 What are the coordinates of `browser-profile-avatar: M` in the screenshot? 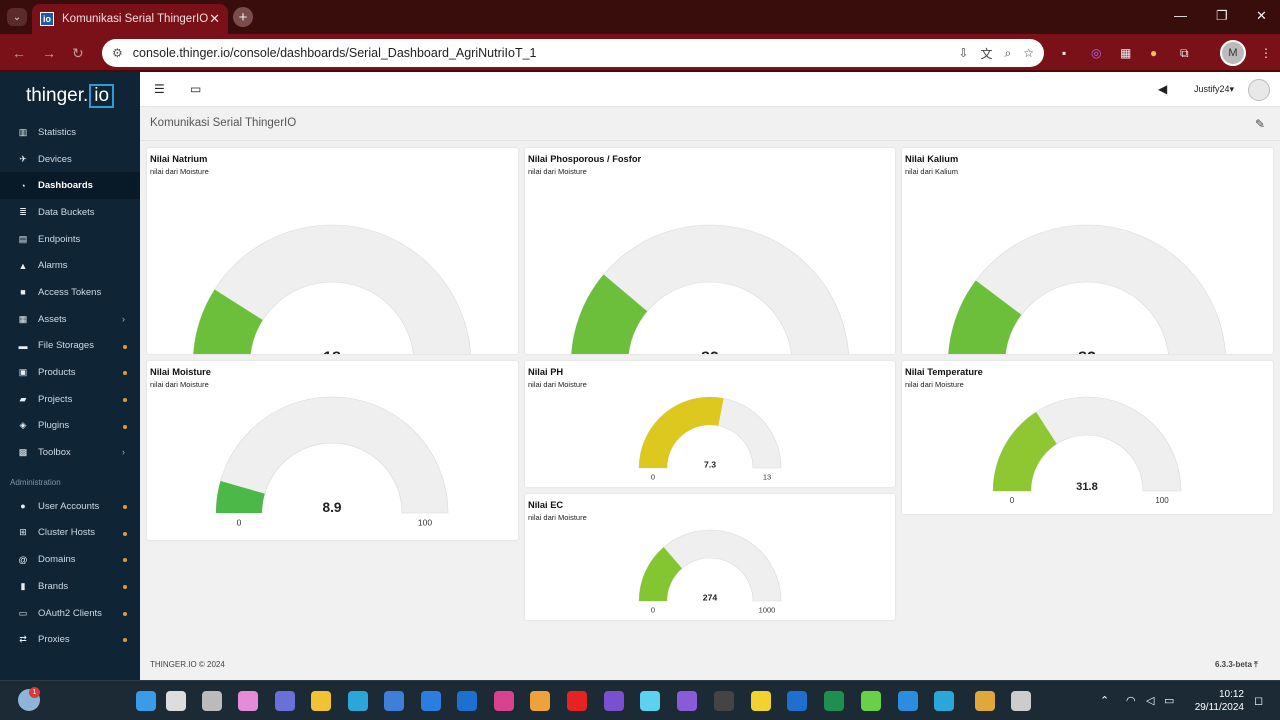 It's located at (1233, 53).